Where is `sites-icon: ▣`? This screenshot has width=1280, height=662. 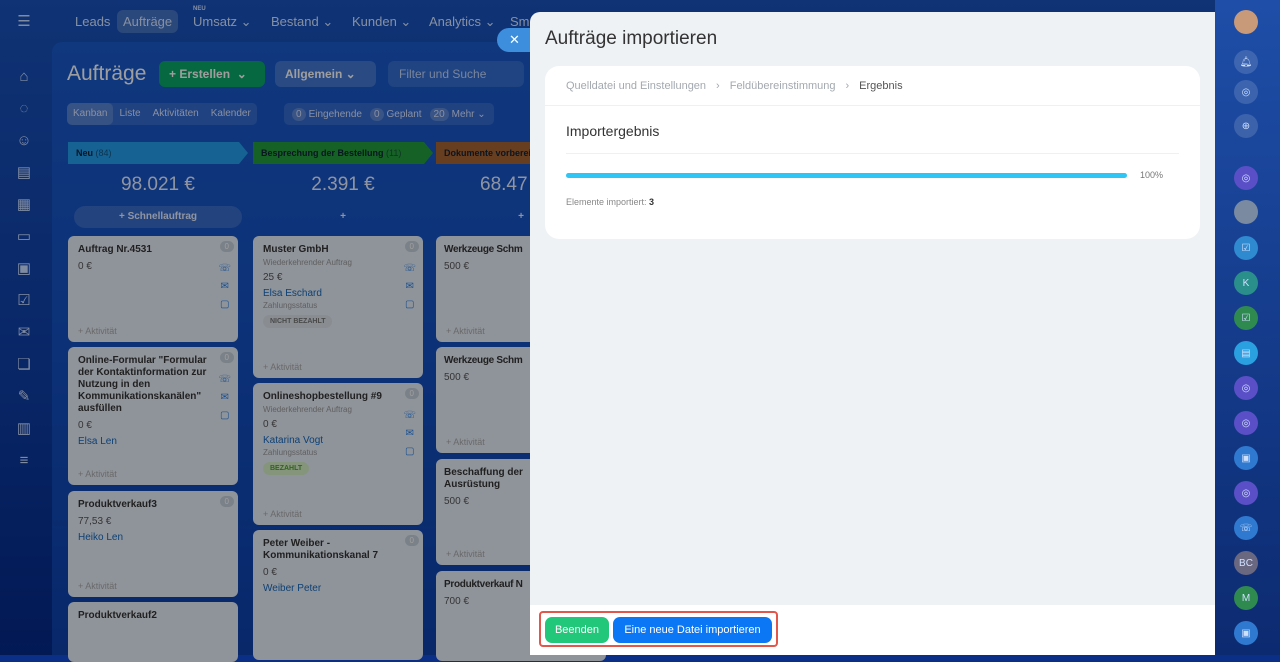
sites-icon: ▣ is located at coordinates (24, 268).